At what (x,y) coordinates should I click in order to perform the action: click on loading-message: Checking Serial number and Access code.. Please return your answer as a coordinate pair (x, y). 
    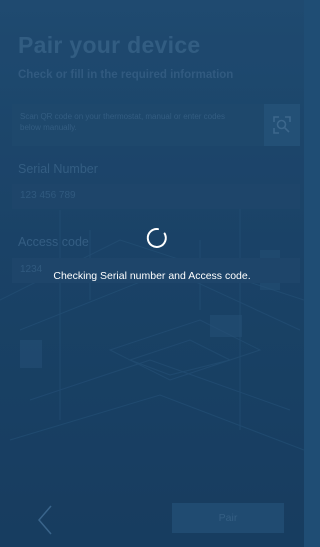
    Looking at the image, I should click on (152, 276).